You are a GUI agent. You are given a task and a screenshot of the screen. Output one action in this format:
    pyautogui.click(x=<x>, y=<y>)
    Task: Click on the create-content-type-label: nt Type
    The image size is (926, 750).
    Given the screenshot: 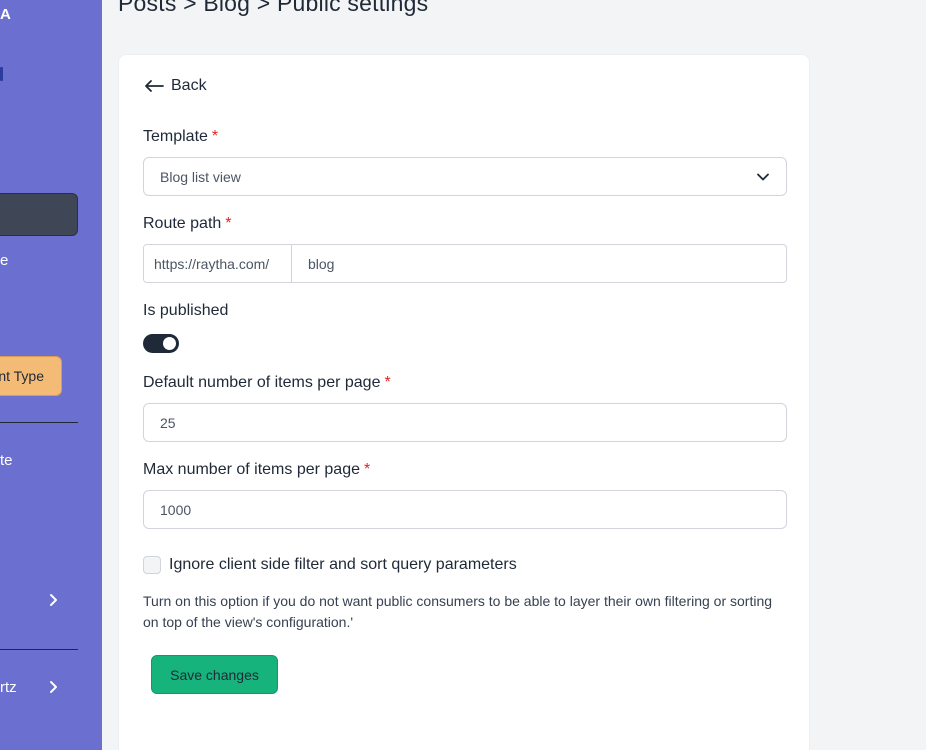 What is the action you would take?
    pyautogui.click(x=22, y=376)
    